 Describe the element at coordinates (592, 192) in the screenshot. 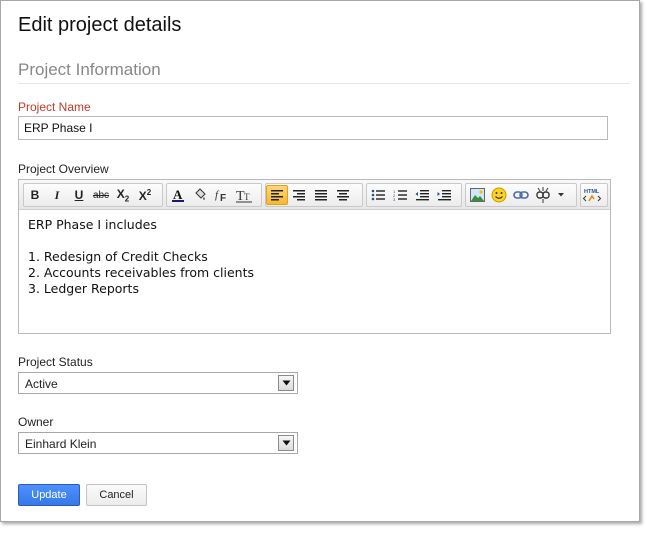

I see `svg-text: HTML` at that location.